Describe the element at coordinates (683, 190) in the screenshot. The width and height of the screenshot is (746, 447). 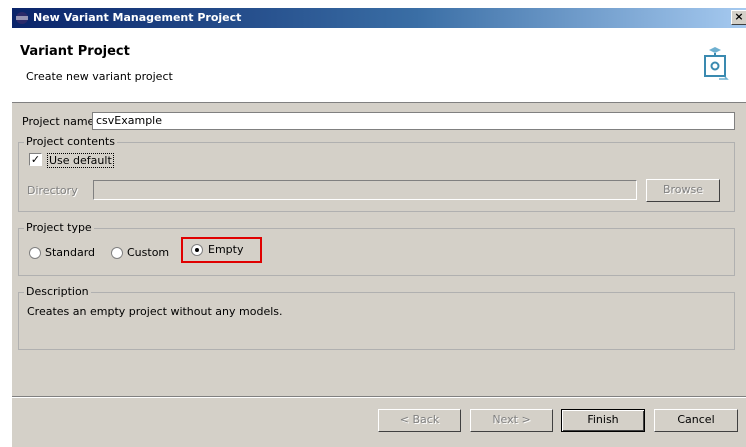
I see `browse-button: Browse` at that location.